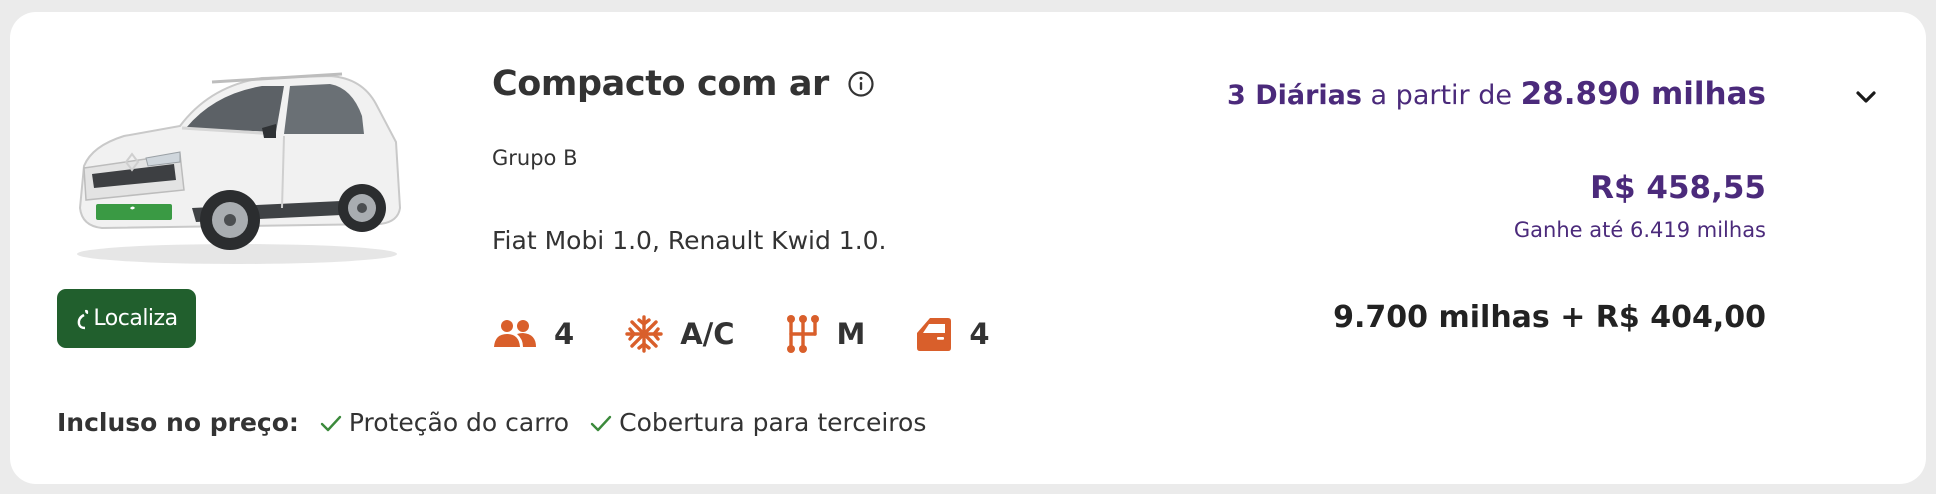  Describe the element at coordinates (707, 334) in the screenshot. I see `ac-value: A/C` at that location.